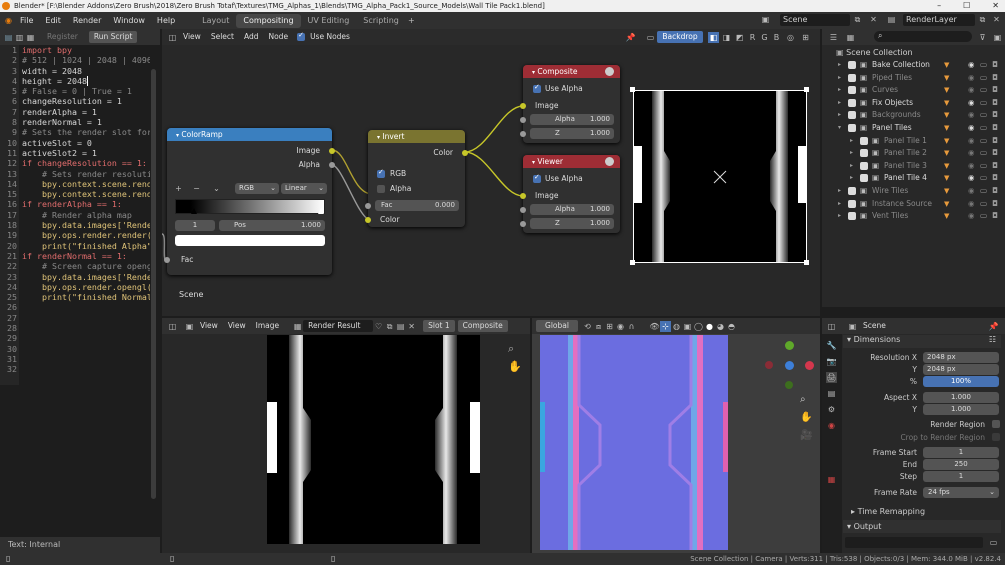 The height and width of the screenshot is (565, 1005). What do you see at coordinates (912, 103) in the screenshot?
I see `outliner-item: ▸ ▣ Fix Objects ▼ ◉ ▭ ◘` at bounding box center [912, 103].